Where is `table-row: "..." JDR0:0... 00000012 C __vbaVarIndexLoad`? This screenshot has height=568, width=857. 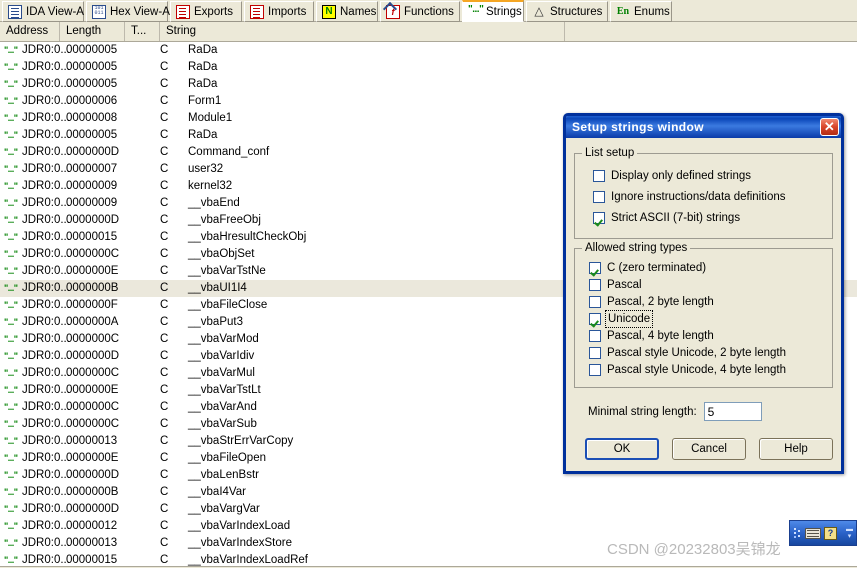 table-row: "..." JDR0:0... 00000012 C __vbaVarIndexLoad is located at coordinates (428, 526).